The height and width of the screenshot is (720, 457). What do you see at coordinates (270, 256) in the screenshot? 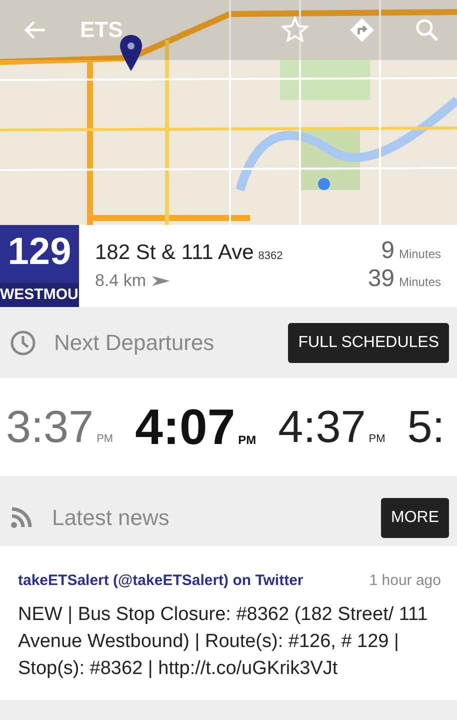
I see `stop-code: 8362` at bounding box center [270, 256].